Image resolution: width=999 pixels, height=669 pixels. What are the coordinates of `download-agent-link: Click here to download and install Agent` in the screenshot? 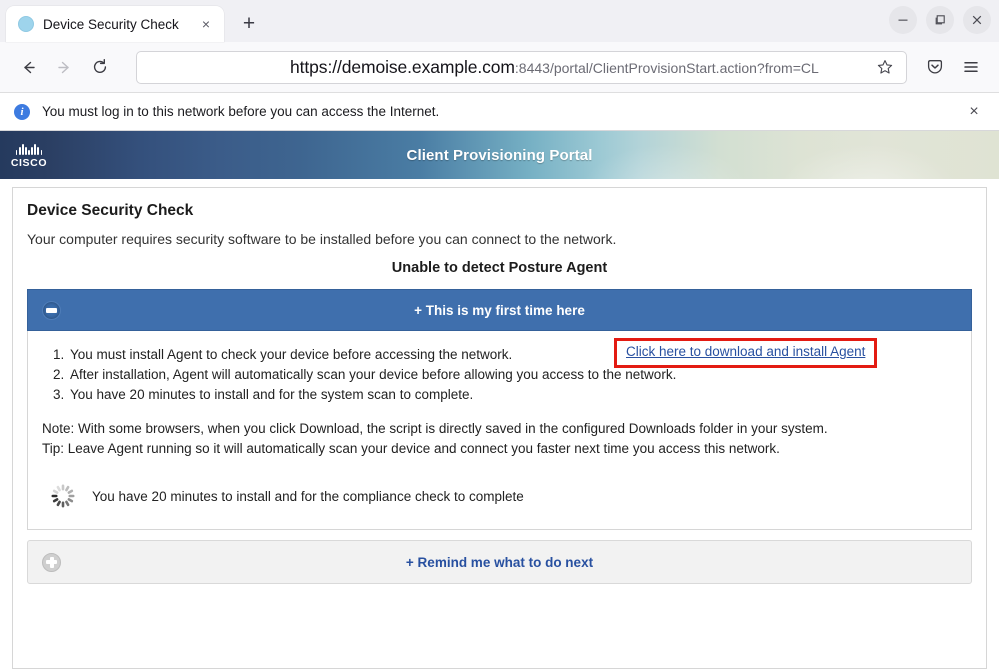 It's located at (745, 351).